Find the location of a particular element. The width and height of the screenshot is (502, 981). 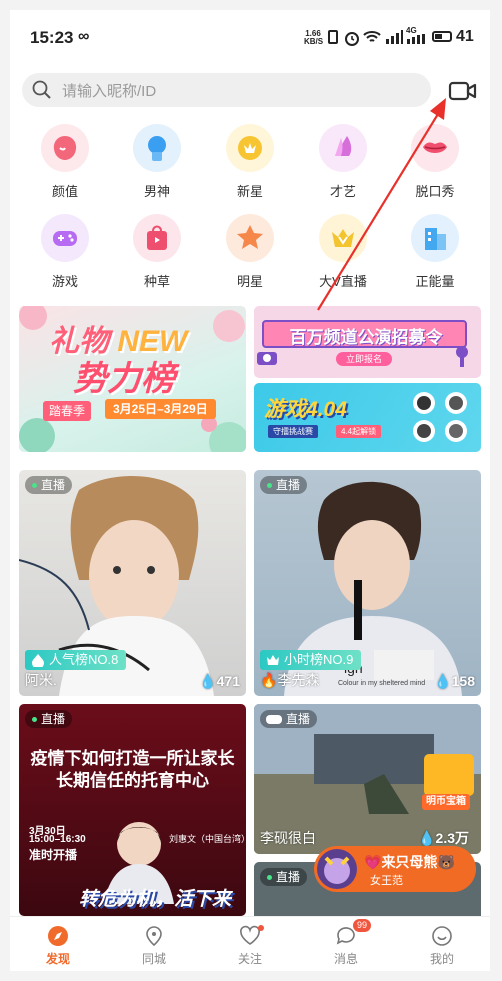

crown-icon is located at coordinates (273, 660).